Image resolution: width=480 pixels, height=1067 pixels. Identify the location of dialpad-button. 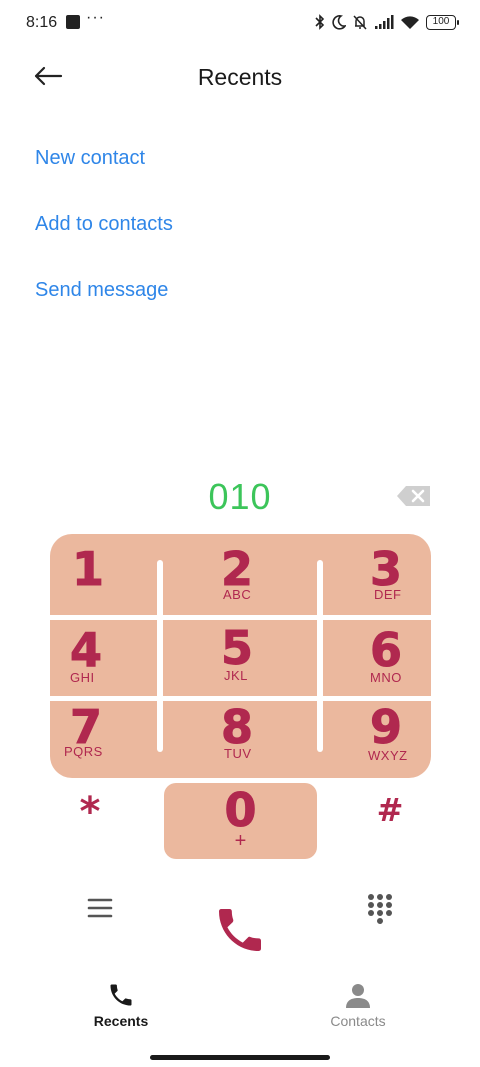
(380, 909).